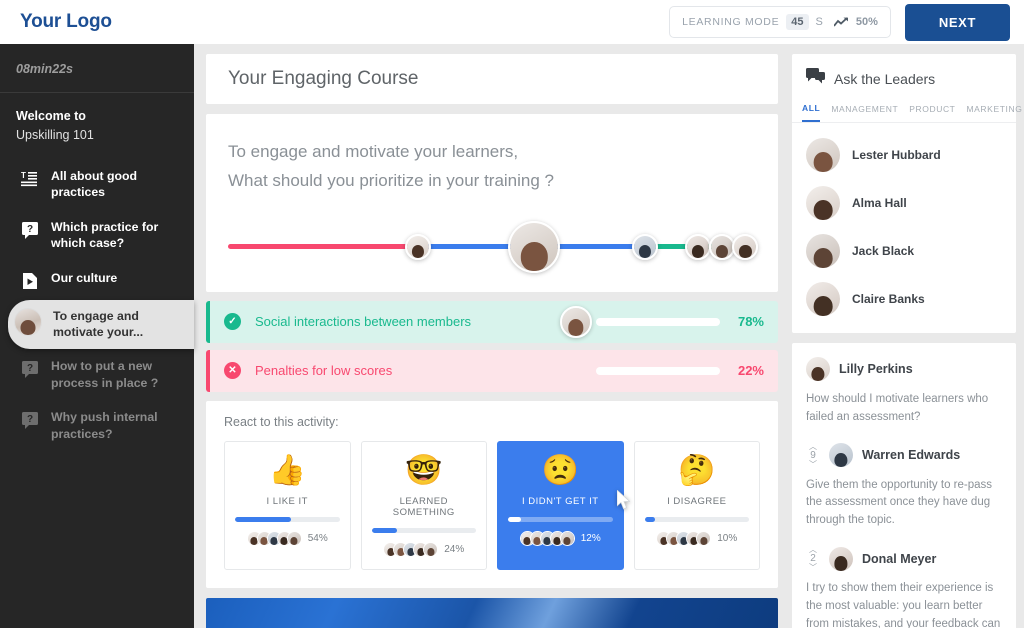 The image size is (1024, 628). What do you see at coordinates (567, 539) in the screenshot?
I see `reactor-avatar` at bounding box center [567, 539].